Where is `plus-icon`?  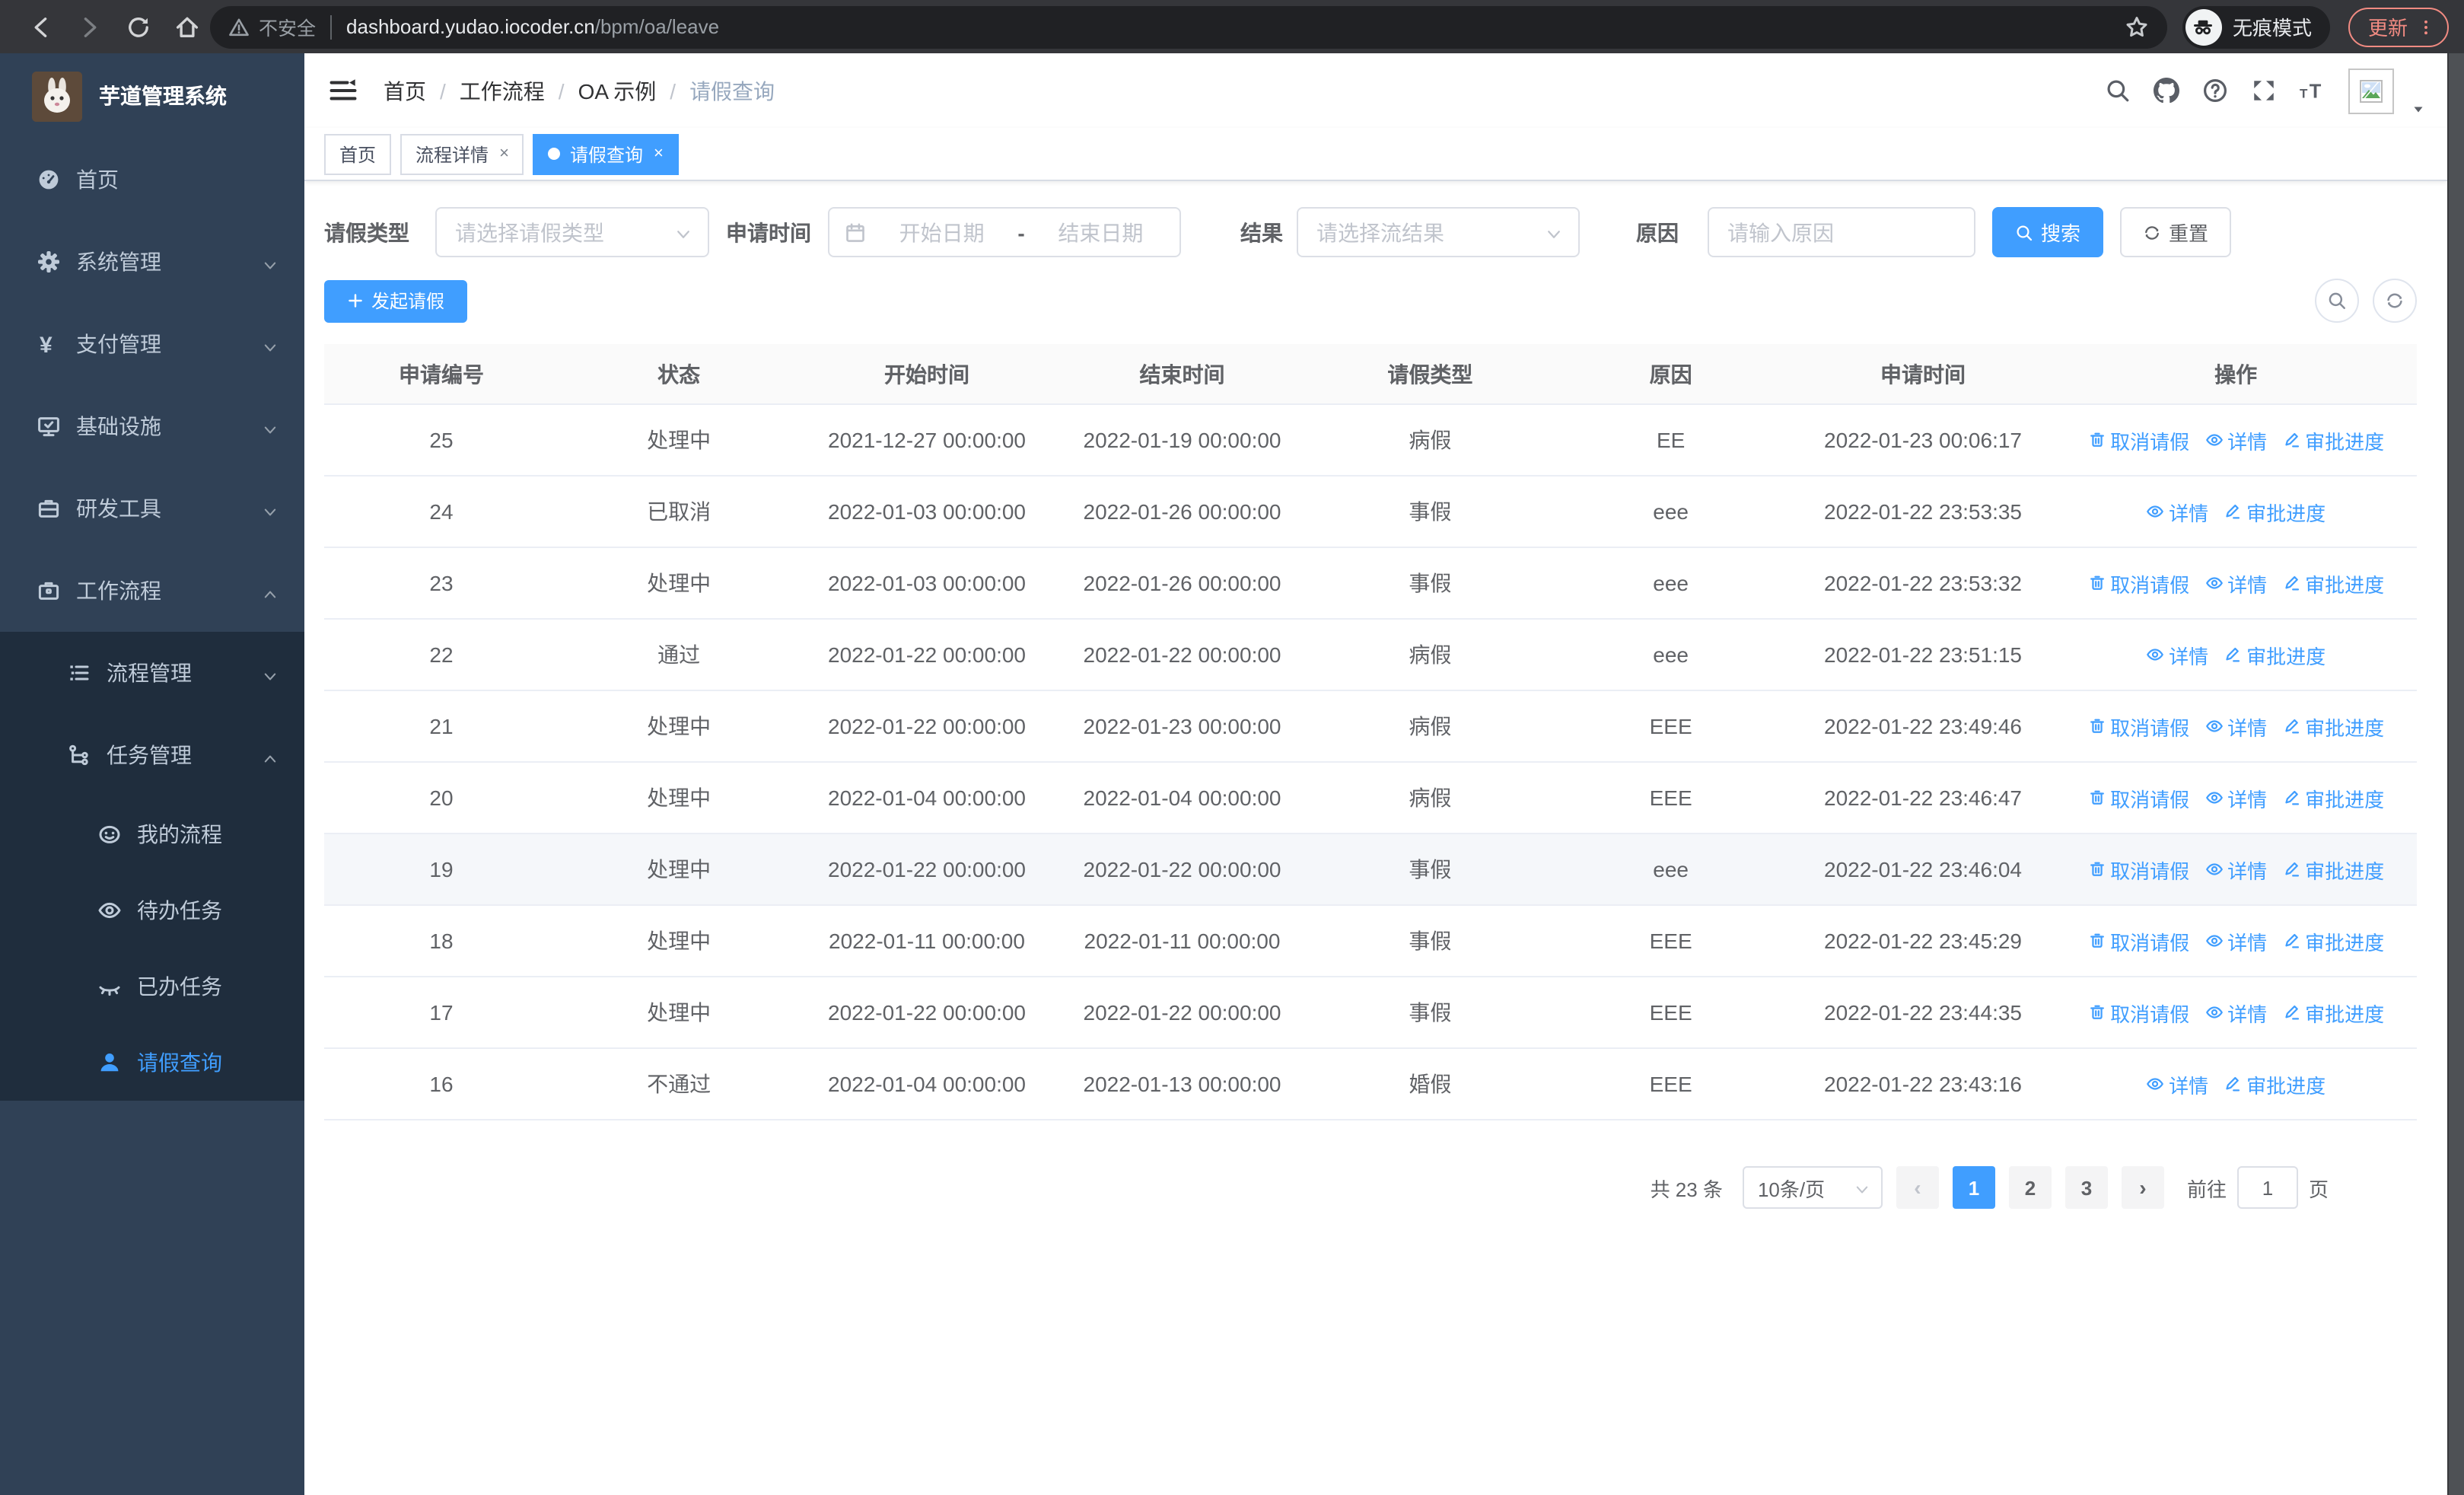
plus-icon is located at coordinates (355, 301).